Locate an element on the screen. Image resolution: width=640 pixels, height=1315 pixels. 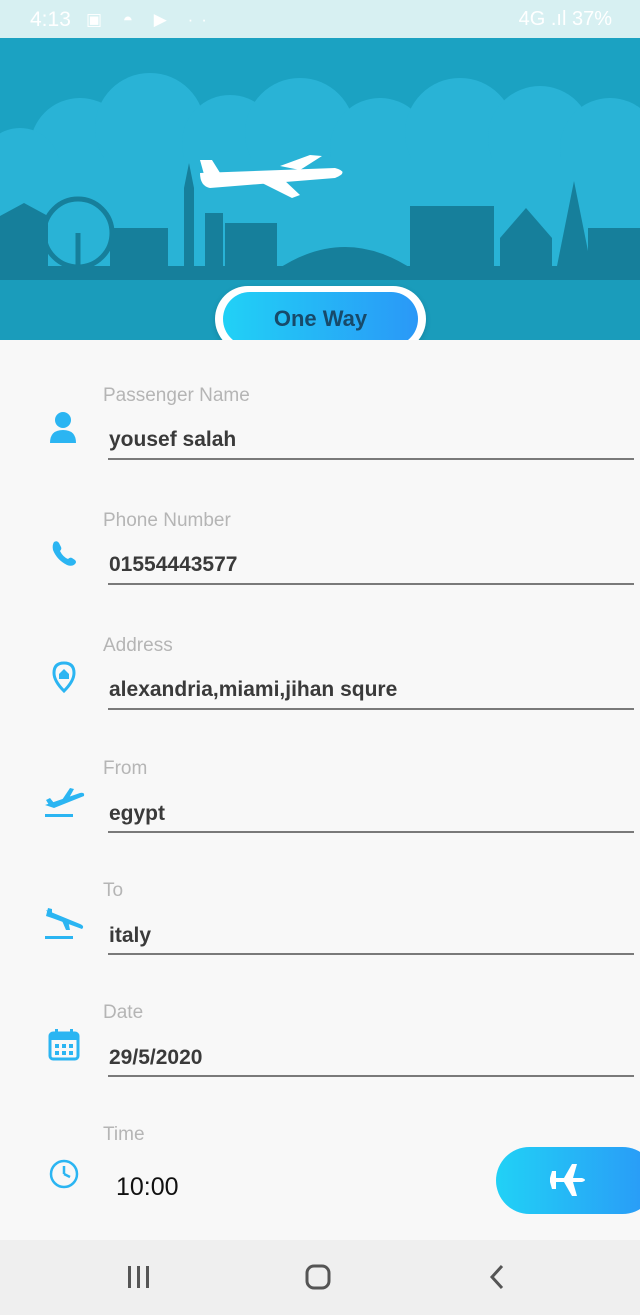
status-time: 4:13 is located at coordinates (50, 19).